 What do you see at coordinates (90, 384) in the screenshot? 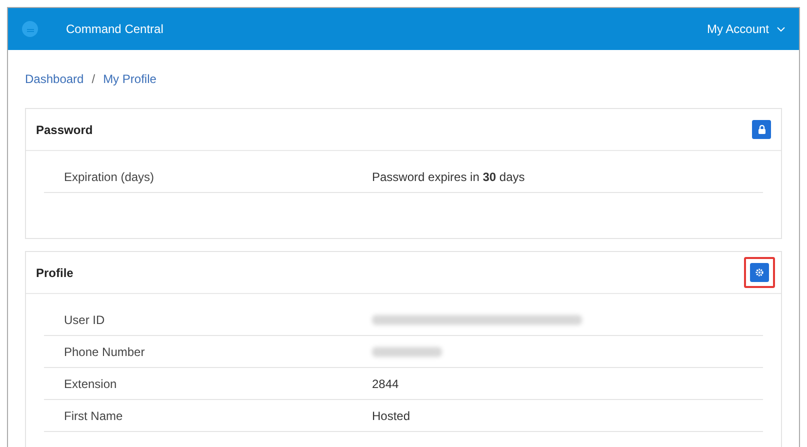
I see `field-label: Extension` at bounding box center [90, 384].